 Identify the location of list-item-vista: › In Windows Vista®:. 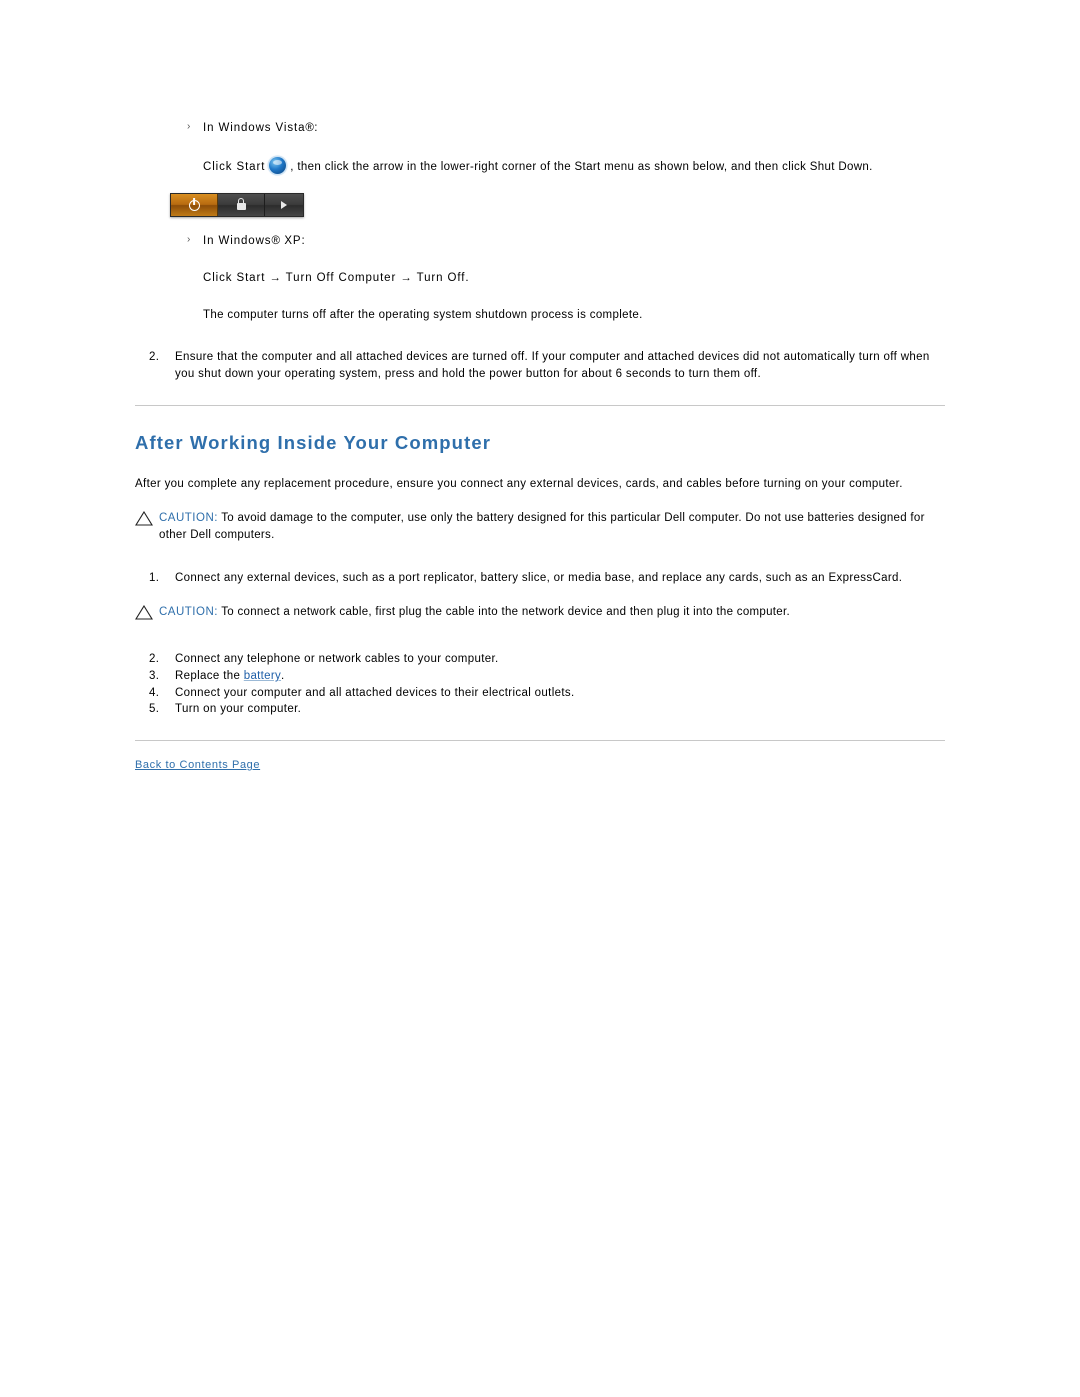
(566, 128).